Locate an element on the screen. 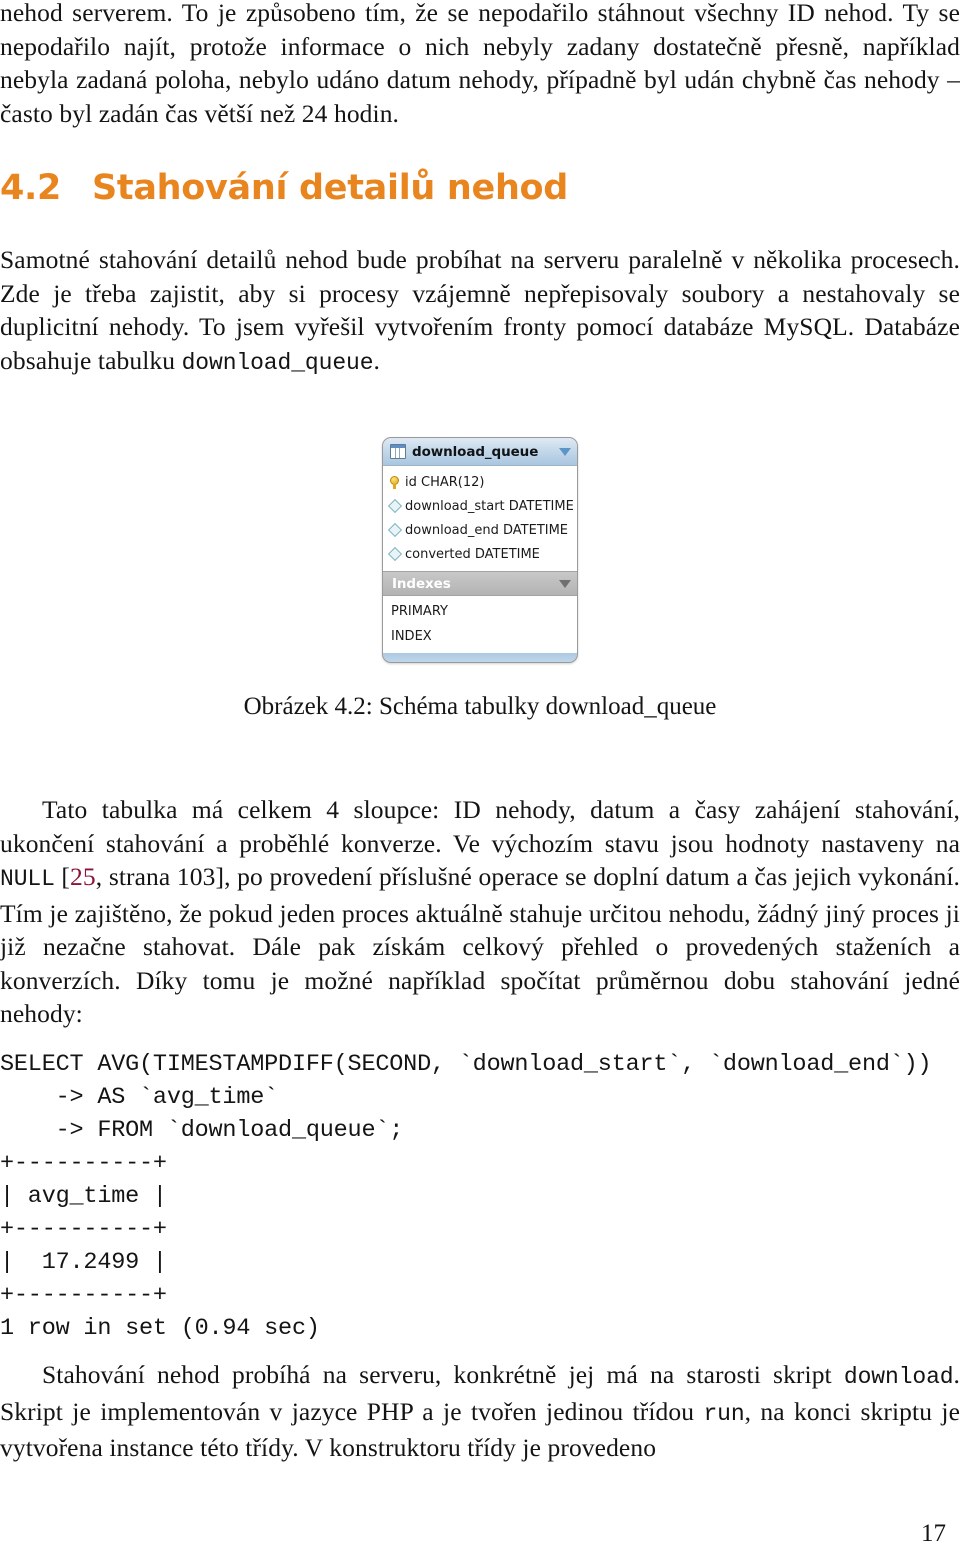 The image size is (960, 1560). db-index-list: PRIMARY INDEX is located at coordinates (480, 624).